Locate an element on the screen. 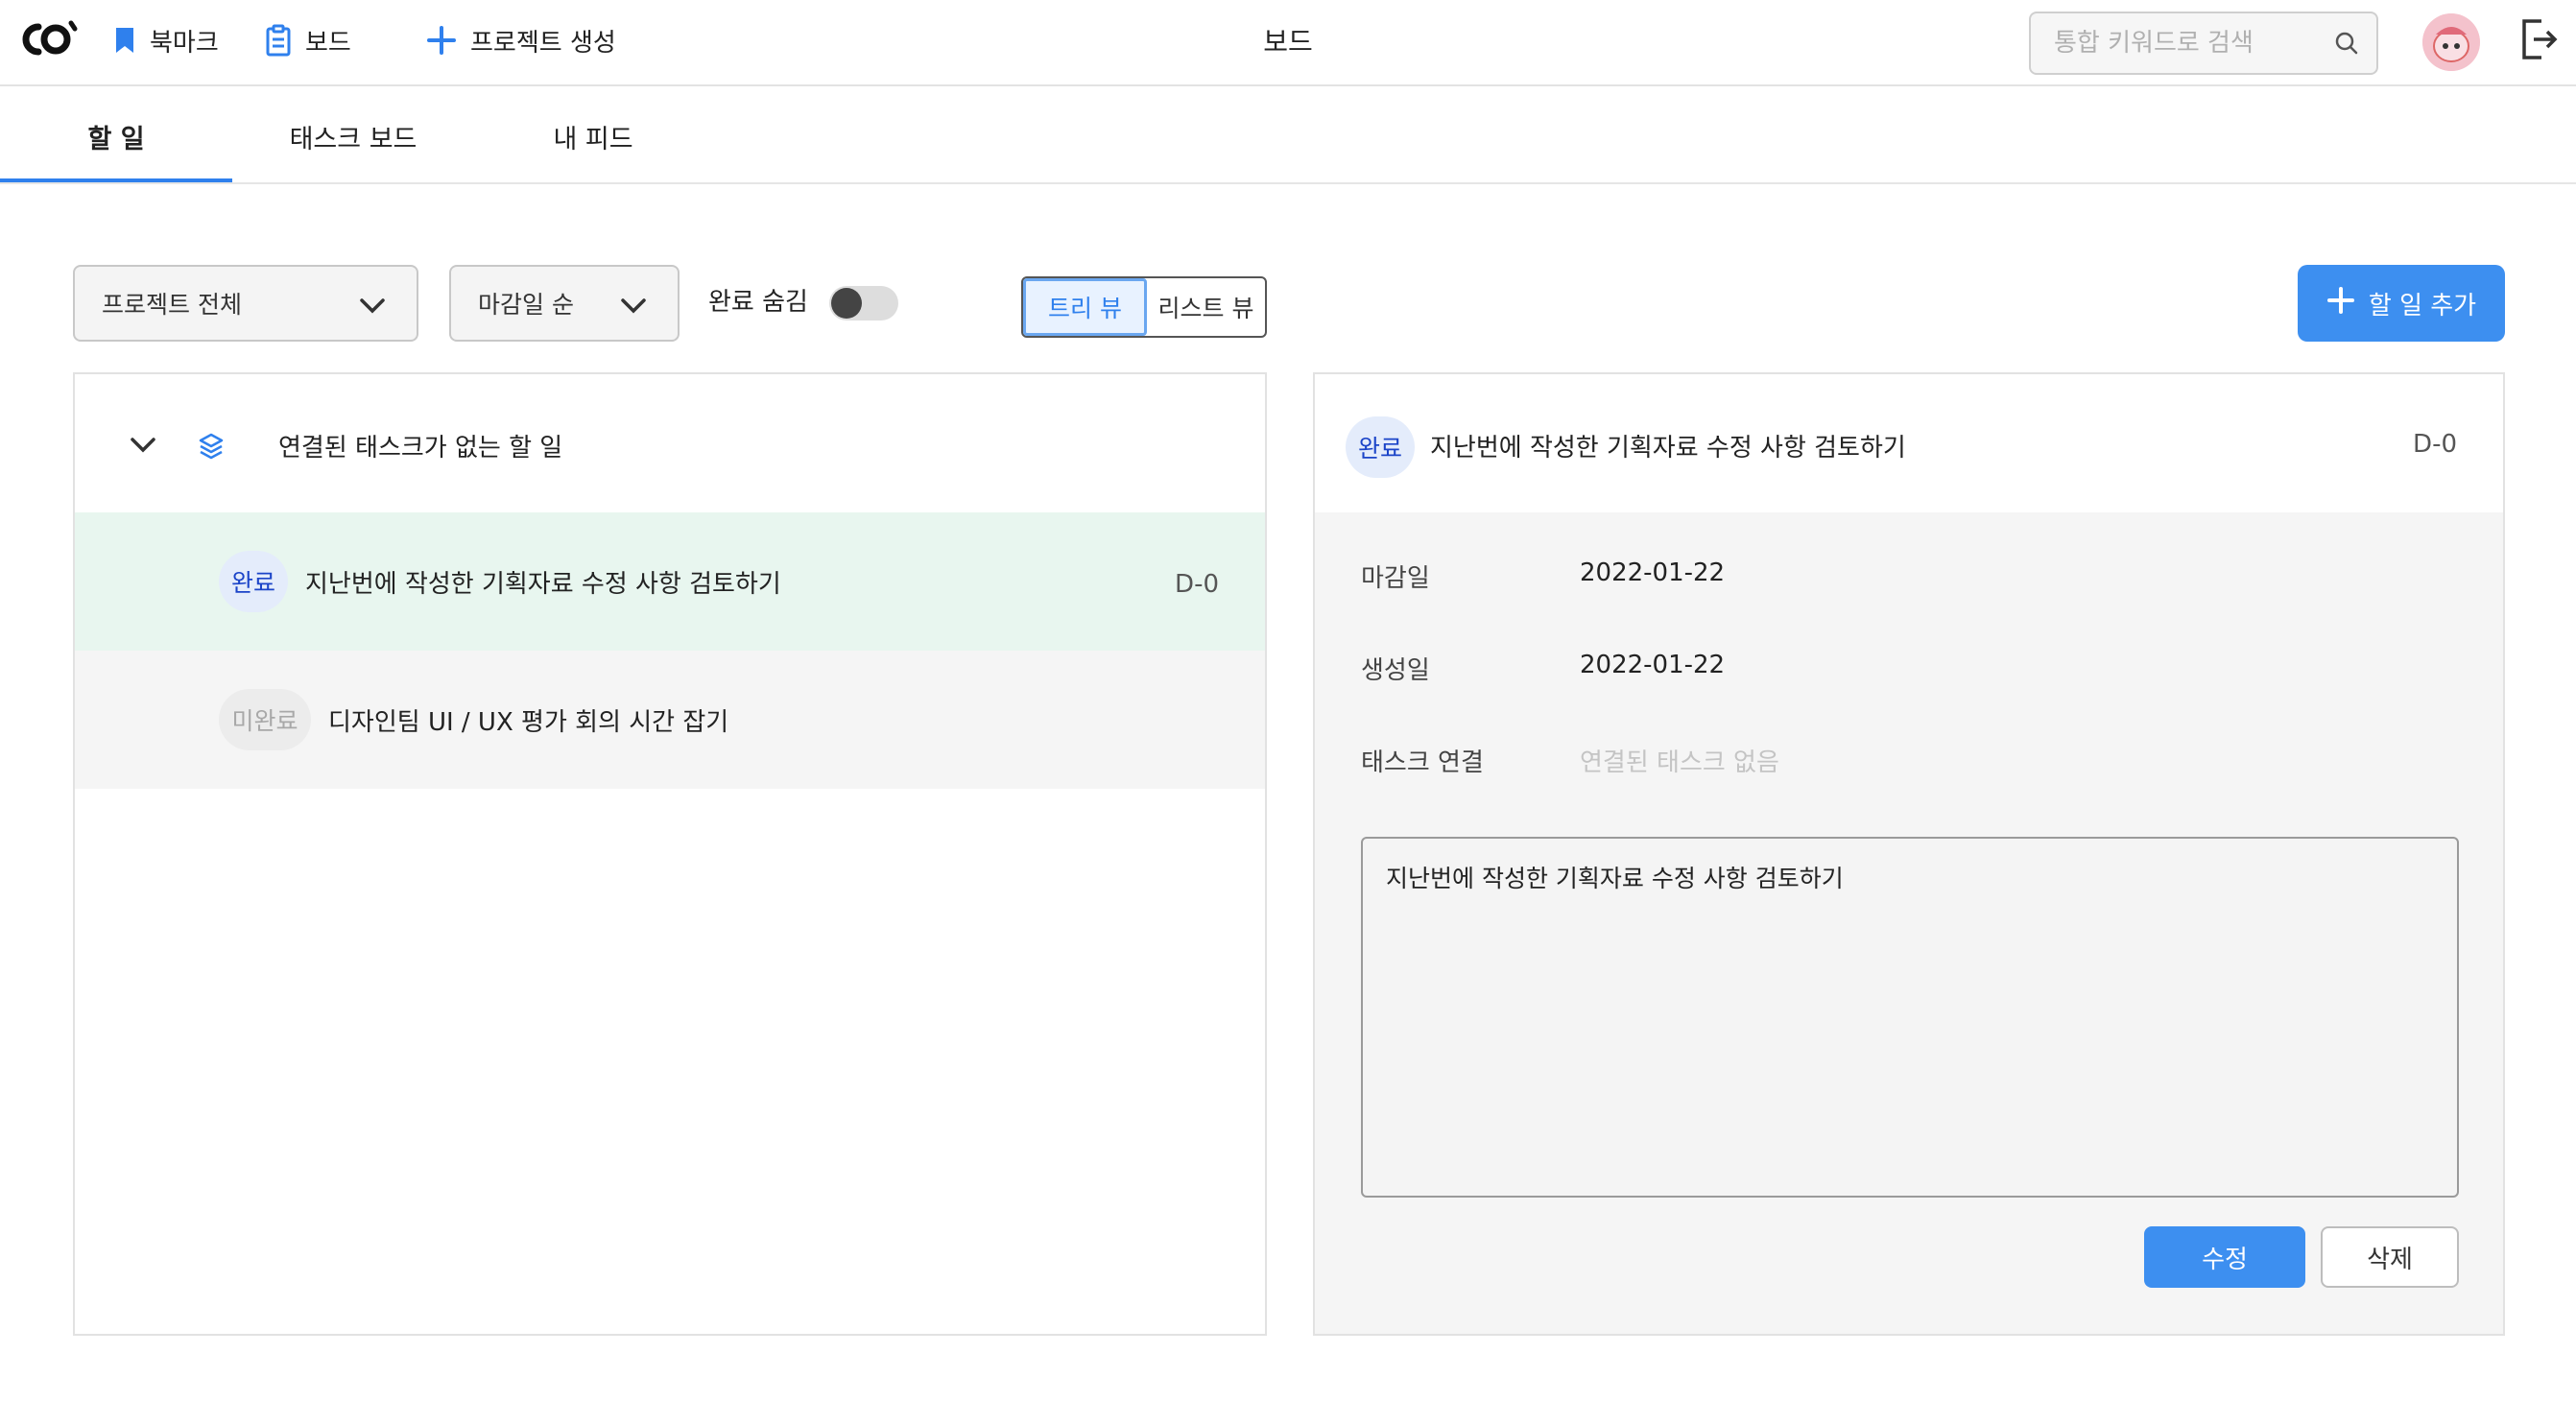 This screenshot has width=2576, height=1401. view-mode-toggle: 트리 뷰 리스트 뷰 is located at coordinates (1144, 307).